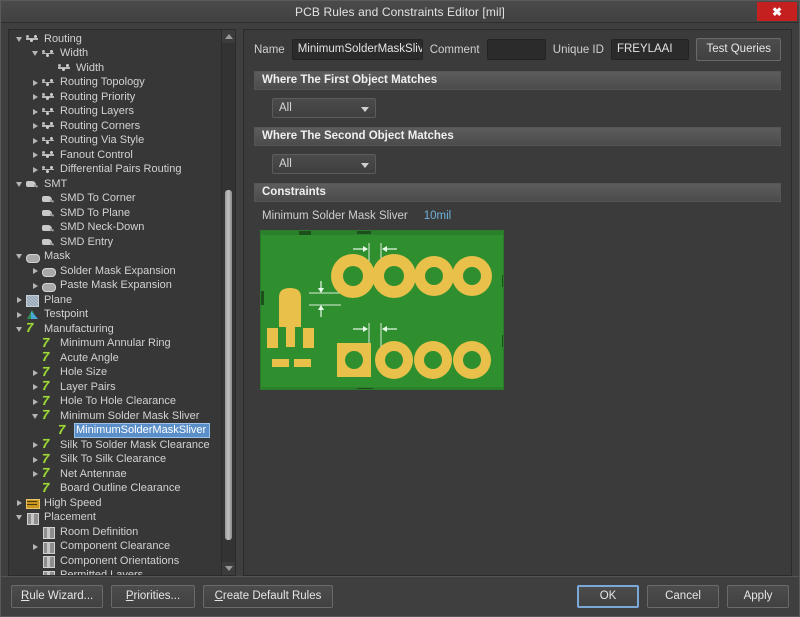  What do you see at coordinates (115, 489) in the screenshot?
I see `tree-item-board-outline-clearance: Board Outline Clearance` at bounding box center [115, 489].